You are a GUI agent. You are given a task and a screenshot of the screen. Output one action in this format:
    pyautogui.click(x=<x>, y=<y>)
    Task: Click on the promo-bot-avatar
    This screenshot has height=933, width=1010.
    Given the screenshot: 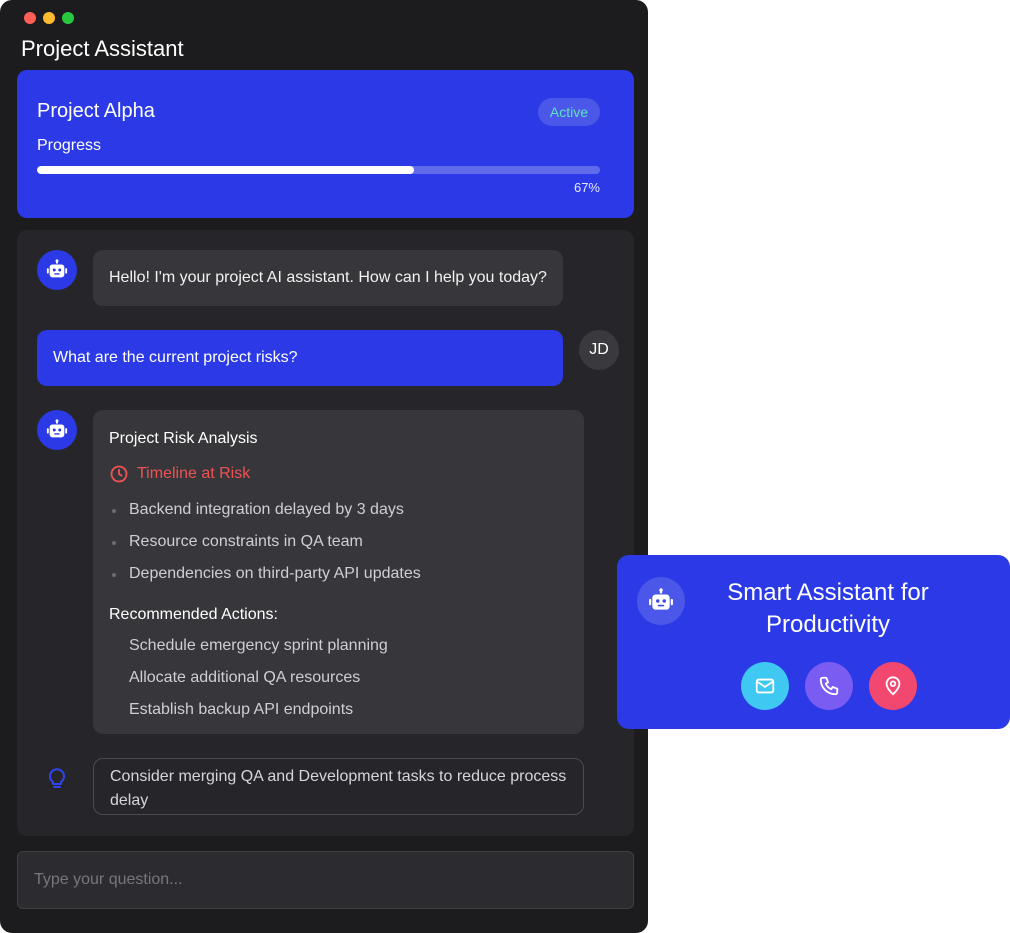 What is the action you would take?
    pyautogui.click(x=661, y=601)
    